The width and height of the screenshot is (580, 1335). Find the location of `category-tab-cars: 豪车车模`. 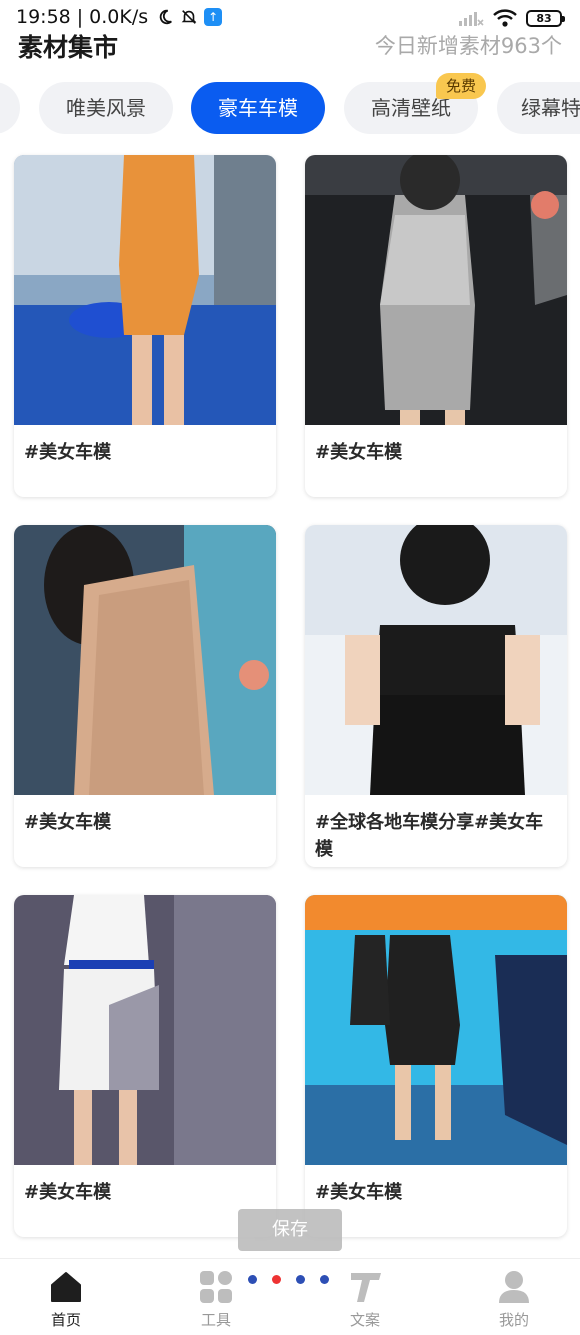

category-tab-cars: 豪车车模 is located at coordinates (258, 108).